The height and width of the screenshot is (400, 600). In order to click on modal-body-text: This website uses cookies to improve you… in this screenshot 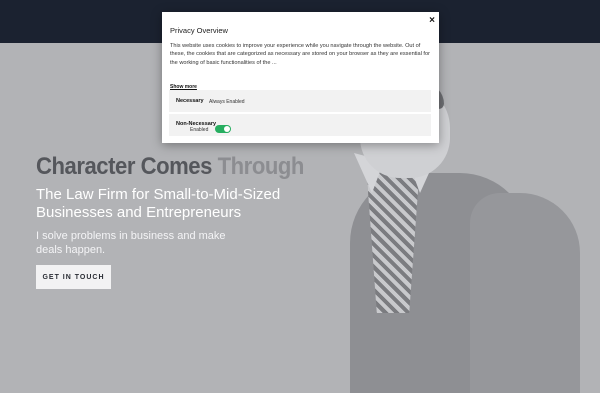, I will do `click(300, 54)`.